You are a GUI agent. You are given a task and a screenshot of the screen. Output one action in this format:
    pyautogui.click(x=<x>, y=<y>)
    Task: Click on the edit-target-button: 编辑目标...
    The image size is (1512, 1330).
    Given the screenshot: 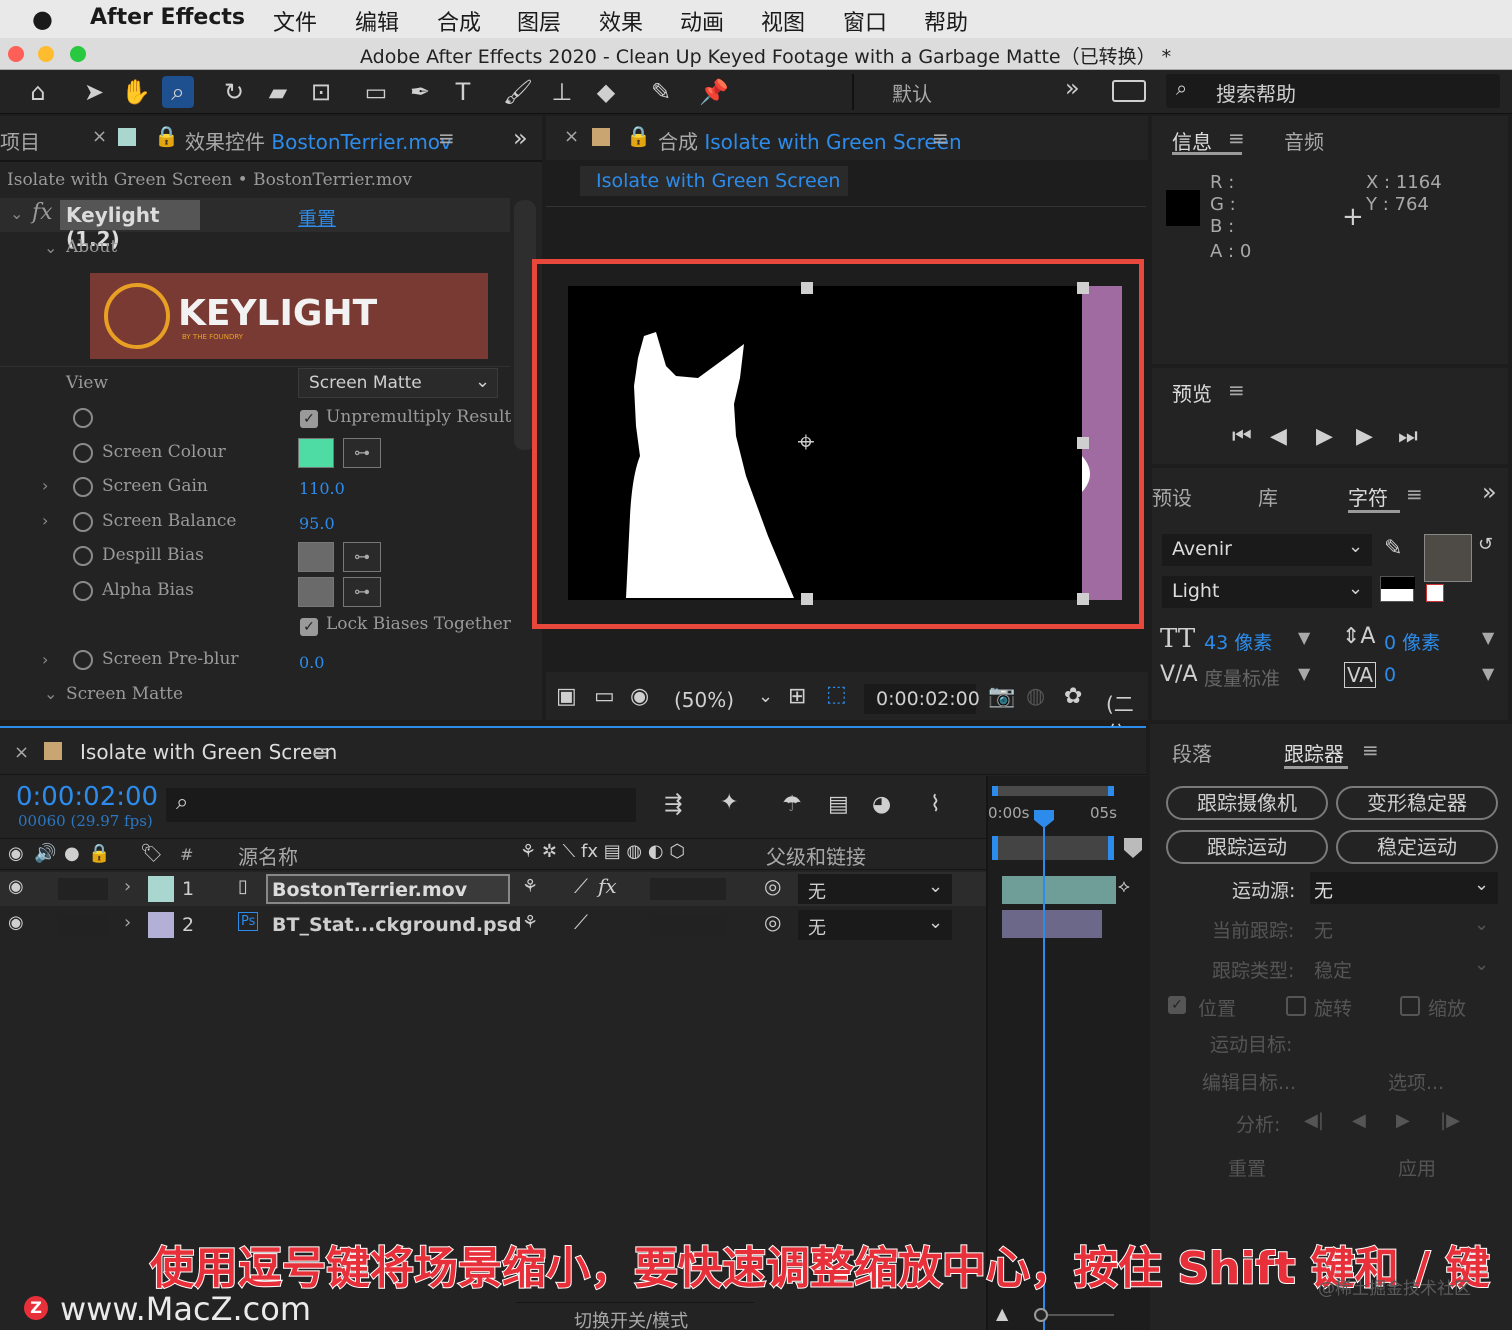 What is the action you would take?
    pyautogui.click(x=1249, y=1081)
    